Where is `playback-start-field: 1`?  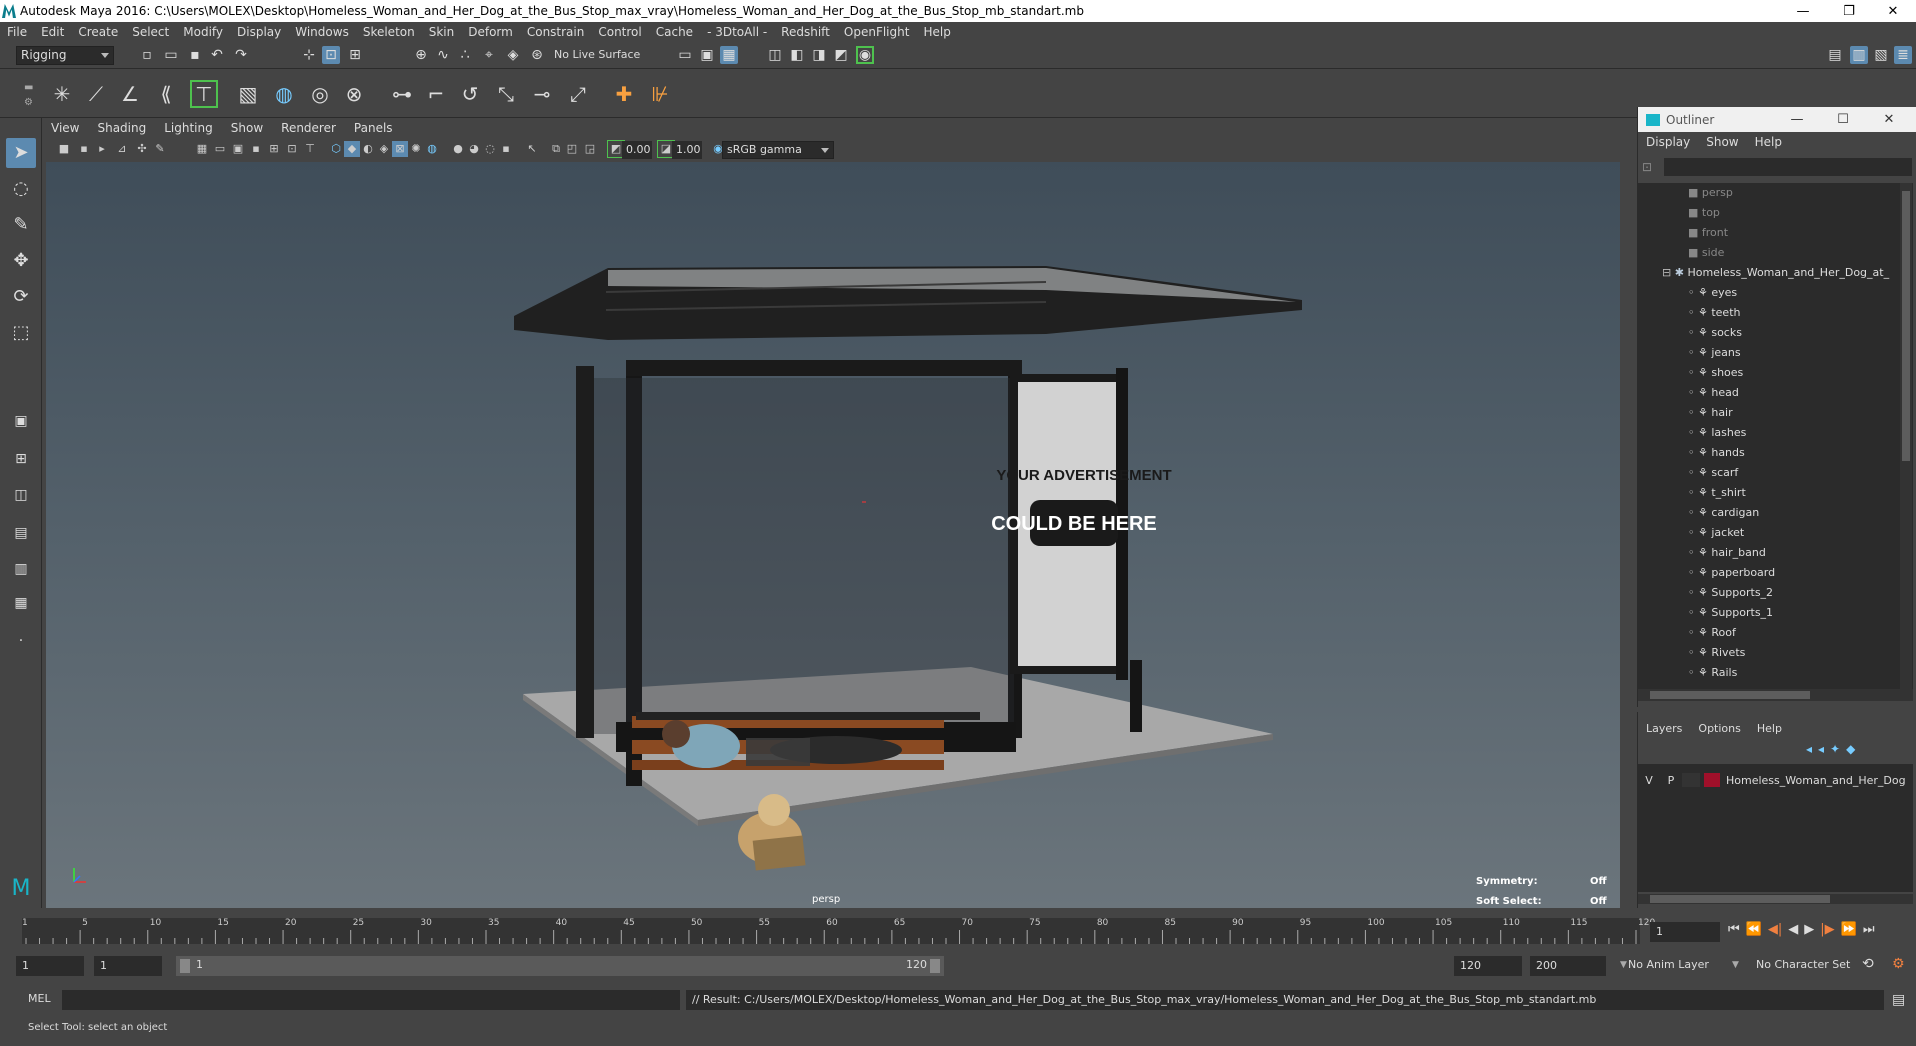 playback-start-field: 1 is located at coordinates (128, 966).